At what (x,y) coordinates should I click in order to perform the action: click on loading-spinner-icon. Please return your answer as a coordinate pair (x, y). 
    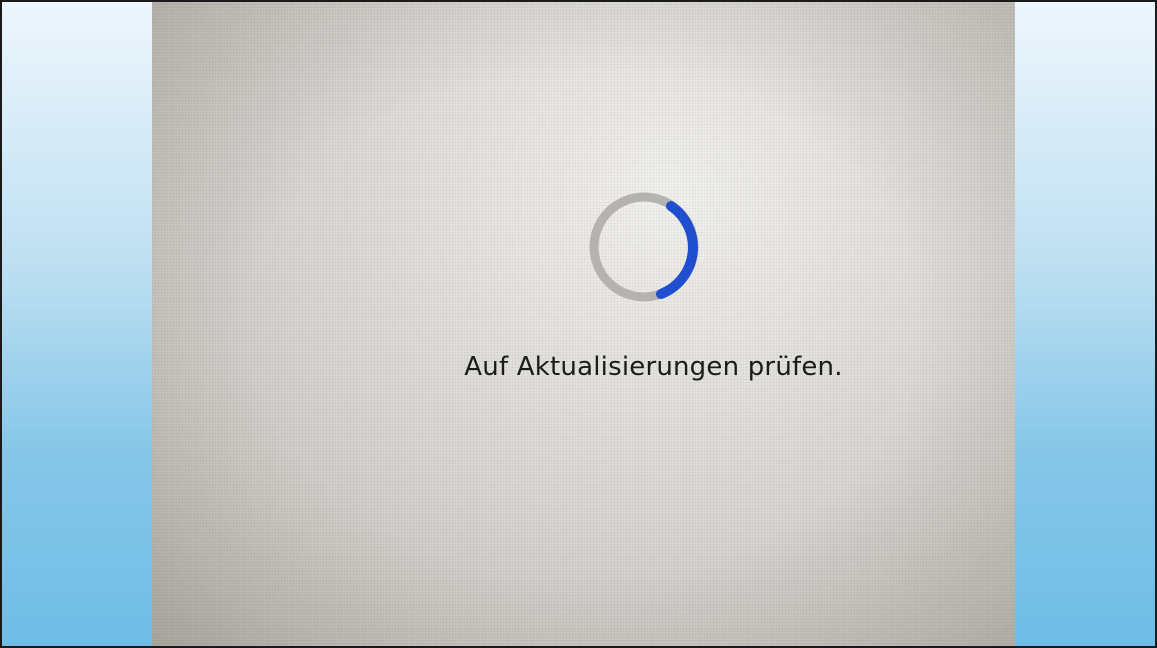
    Looking at the image, I should click on (644, 247).